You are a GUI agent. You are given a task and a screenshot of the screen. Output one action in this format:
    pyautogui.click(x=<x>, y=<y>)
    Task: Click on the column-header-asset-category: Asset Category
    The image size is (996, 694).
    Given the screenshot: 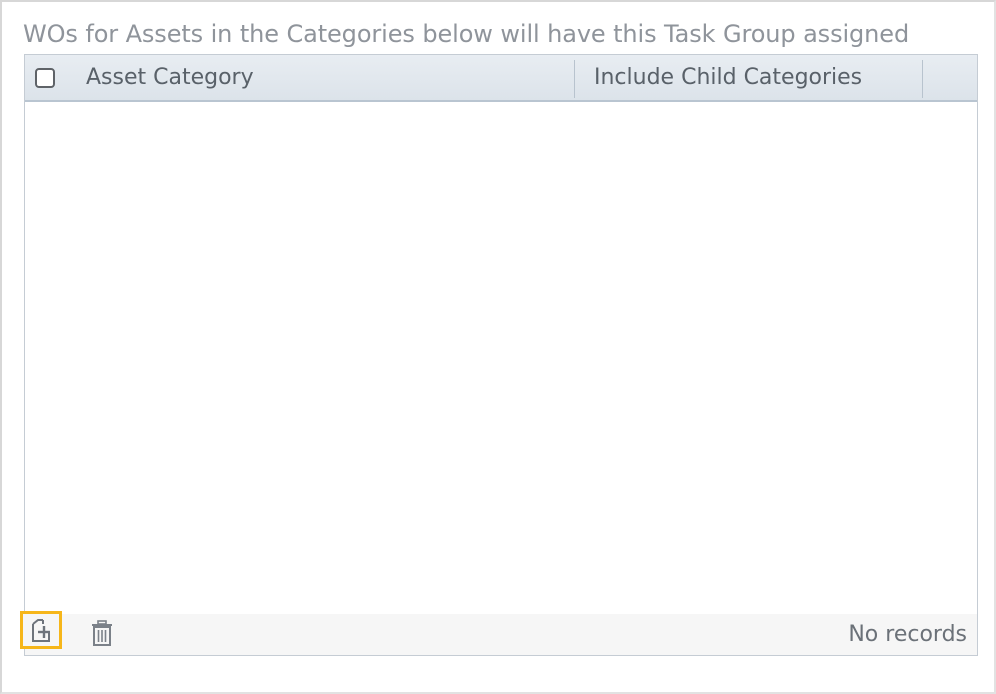 What is the action you would take?
    pyautogui.click(x=330, y=77)
    